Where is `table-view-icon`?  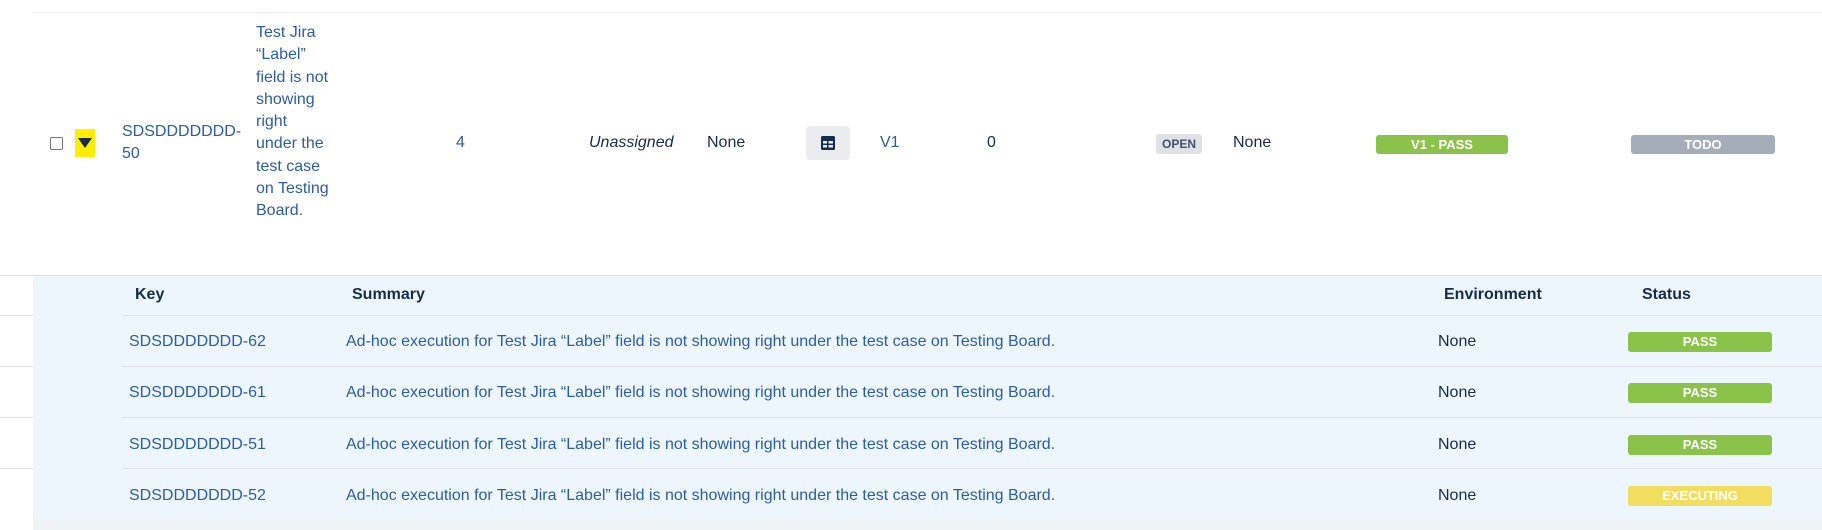 table-view-icon is located at coordinates (828, 143).